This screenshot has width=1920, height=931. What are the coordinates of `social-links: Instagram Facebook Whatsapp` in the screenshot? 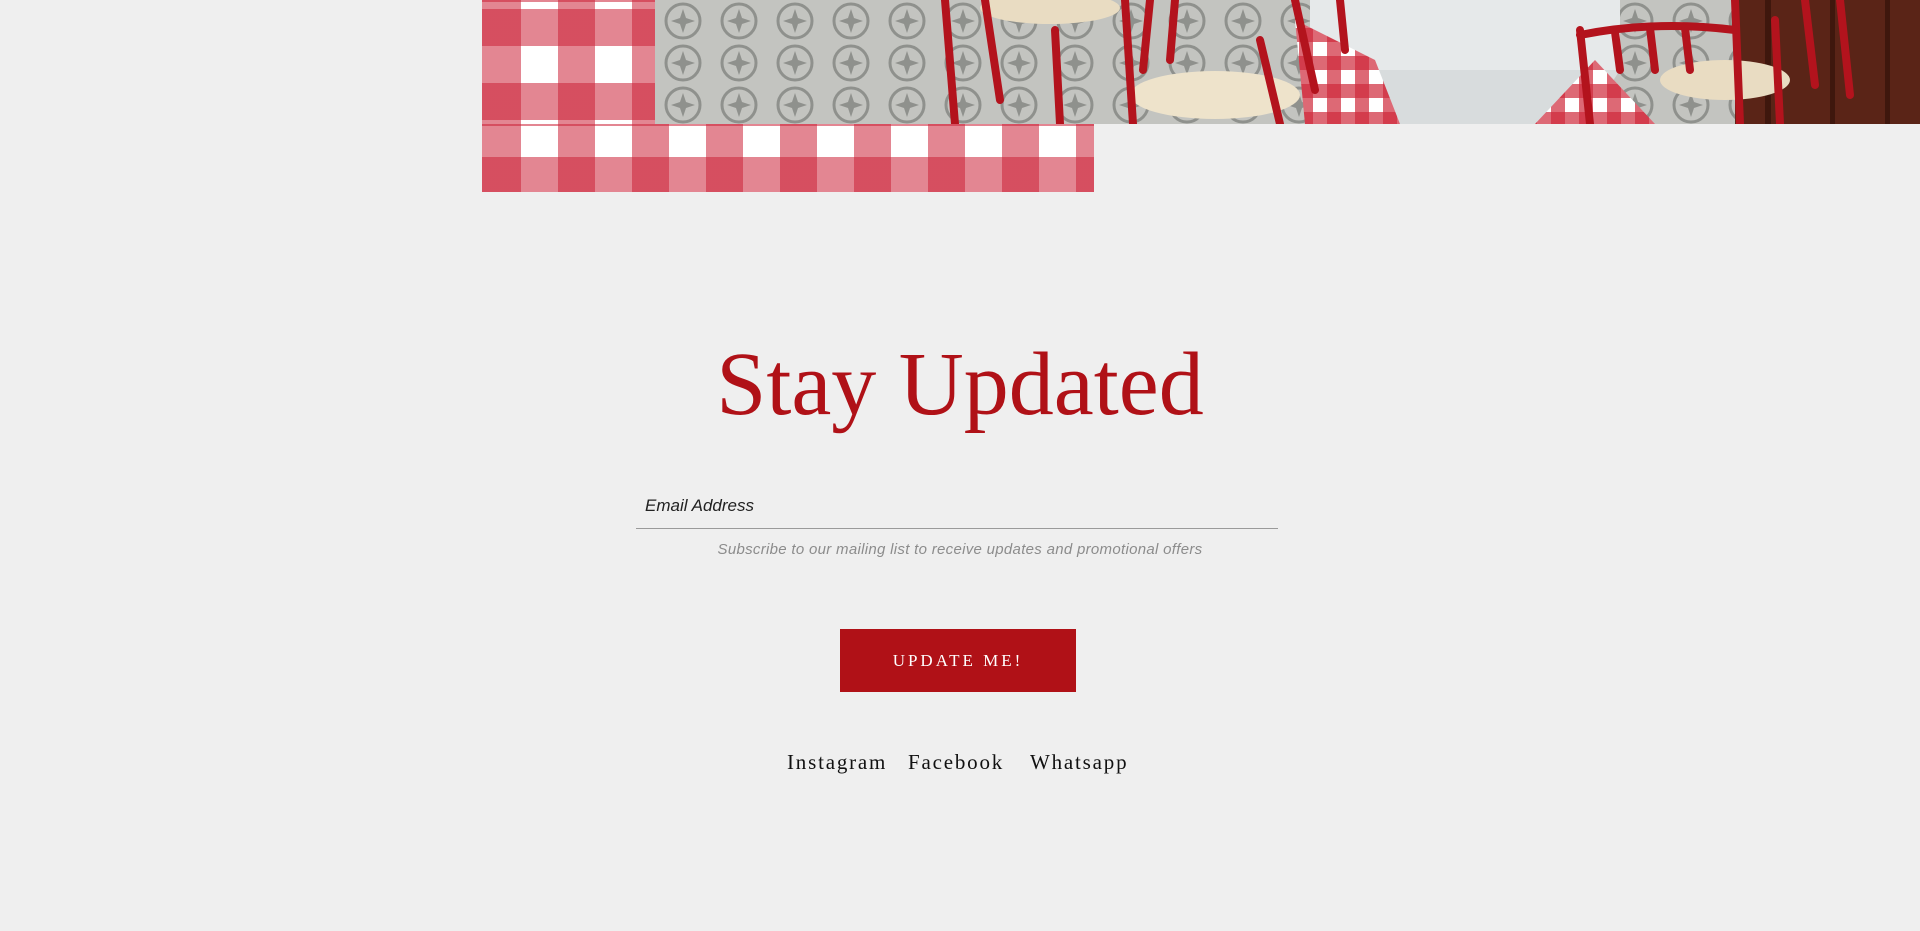 It's located at (960, 765).